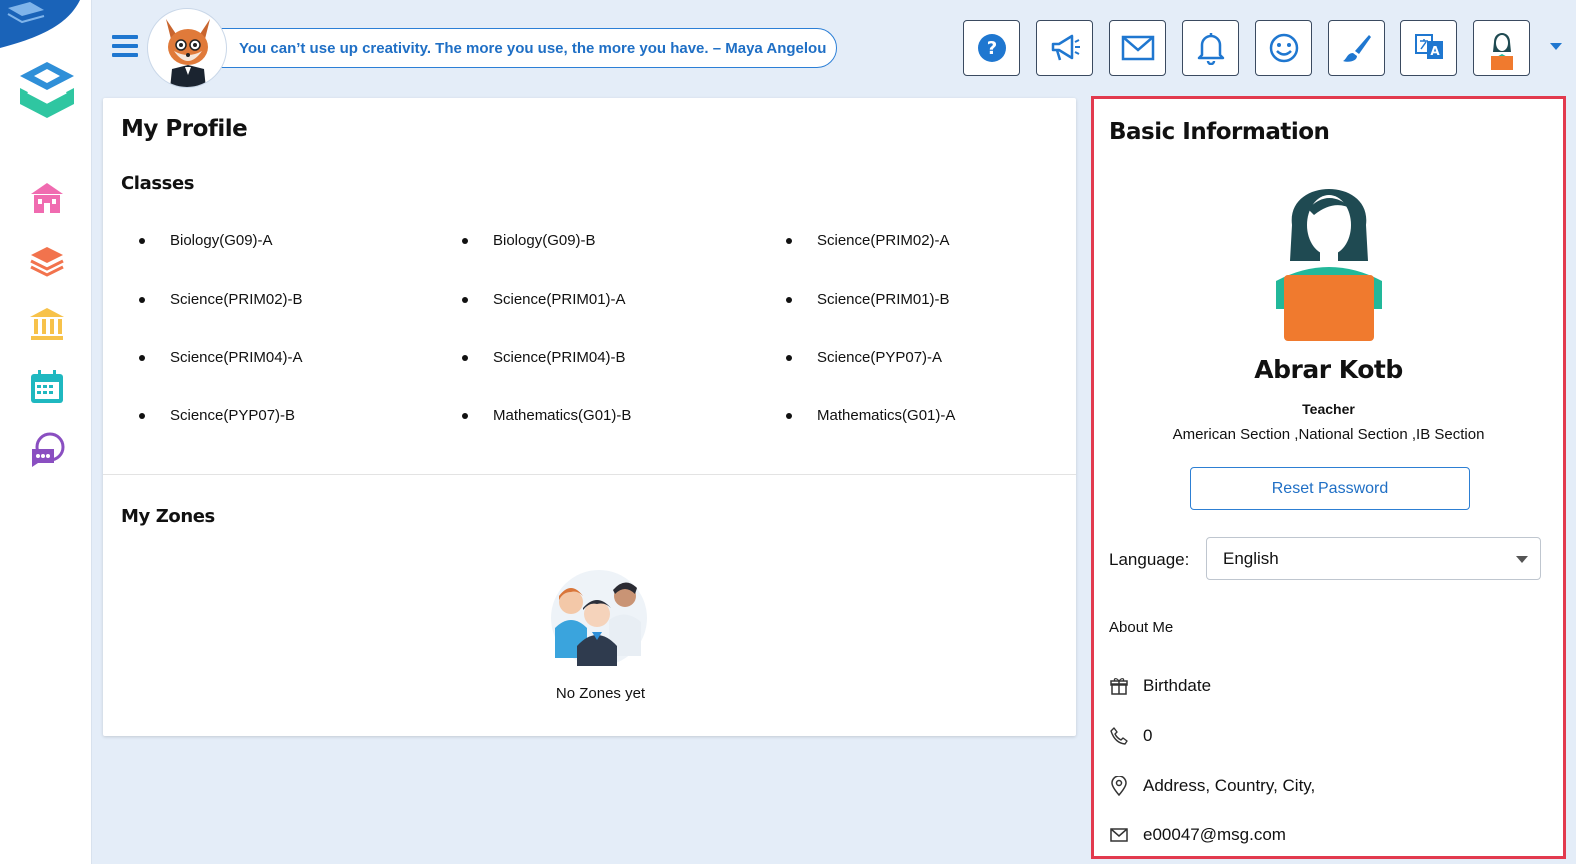 This screenshot has height=864, width=1576. What do you see at coordinates (1148, 735) in the screenshot?
I see `phone-value: 0` at bounding box center [1148, 735].